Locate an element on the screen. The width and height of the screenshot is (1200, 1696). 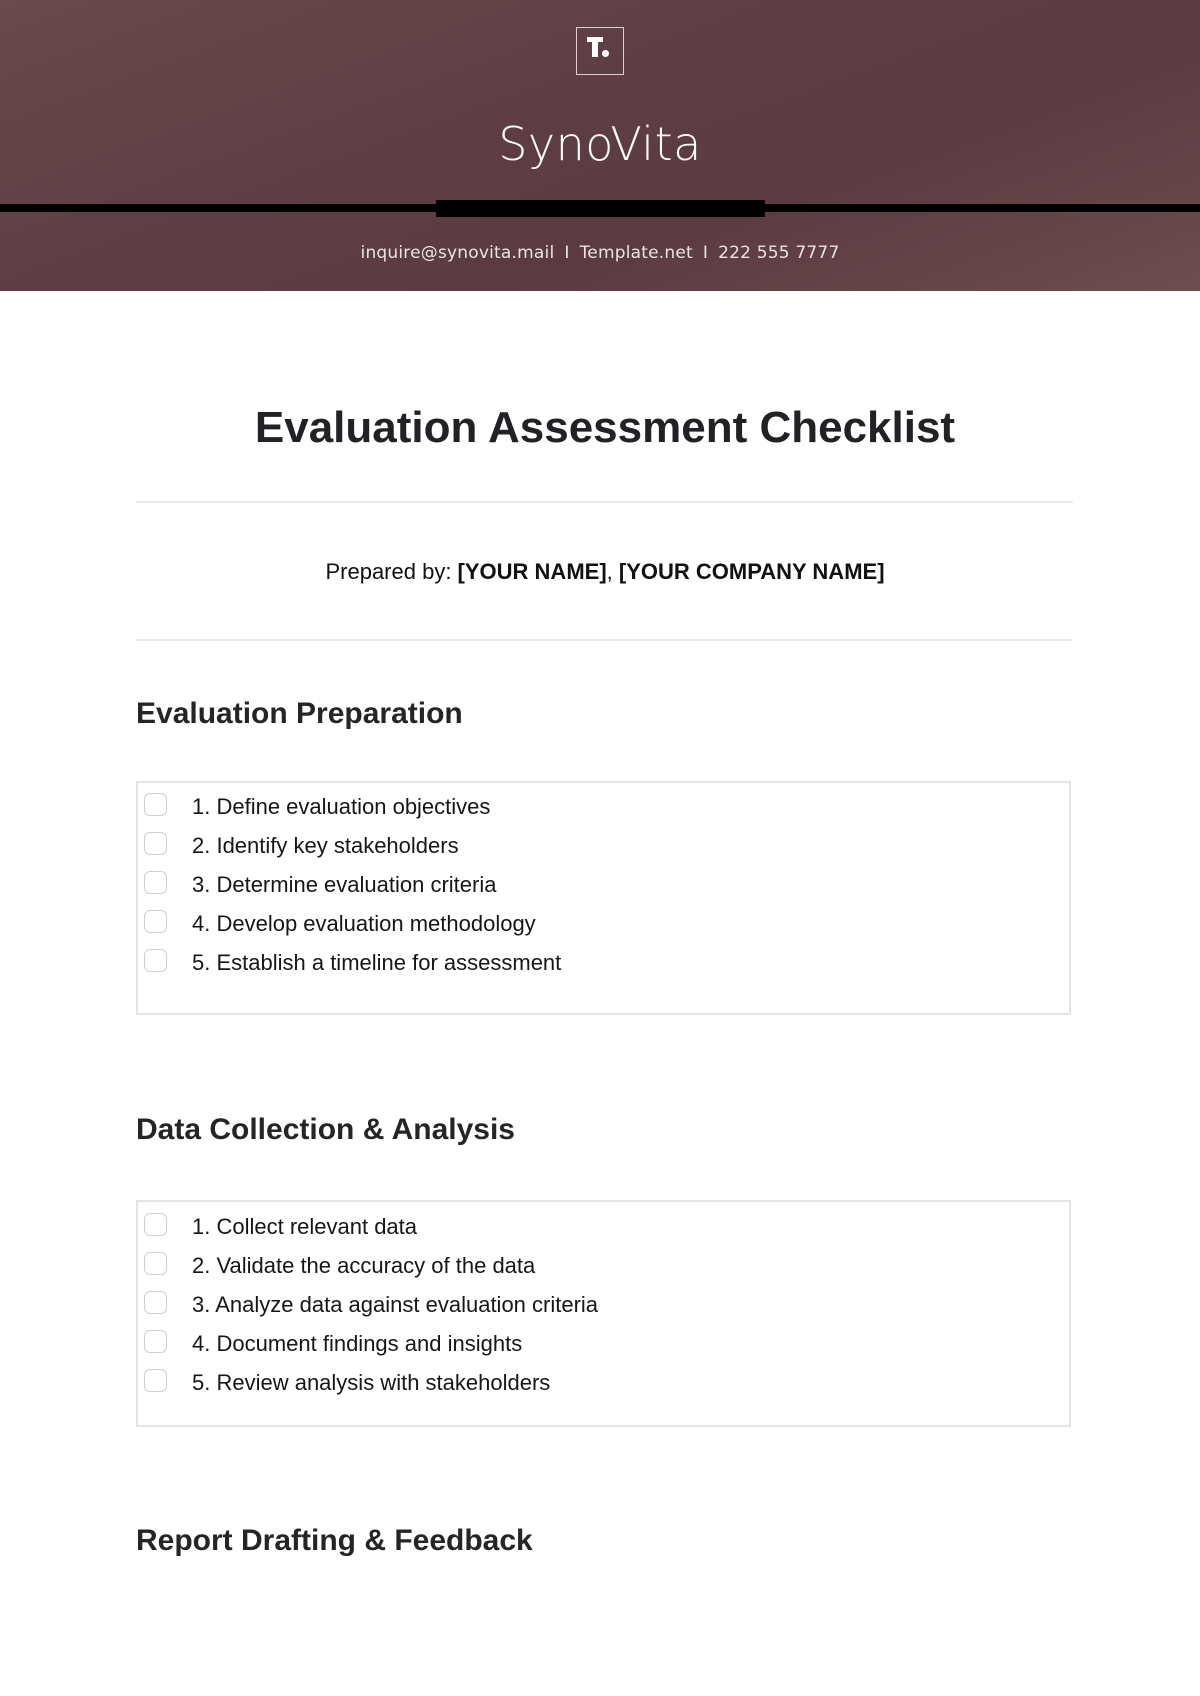
brand-name: SynoVita is located at coordinates (600, 144).